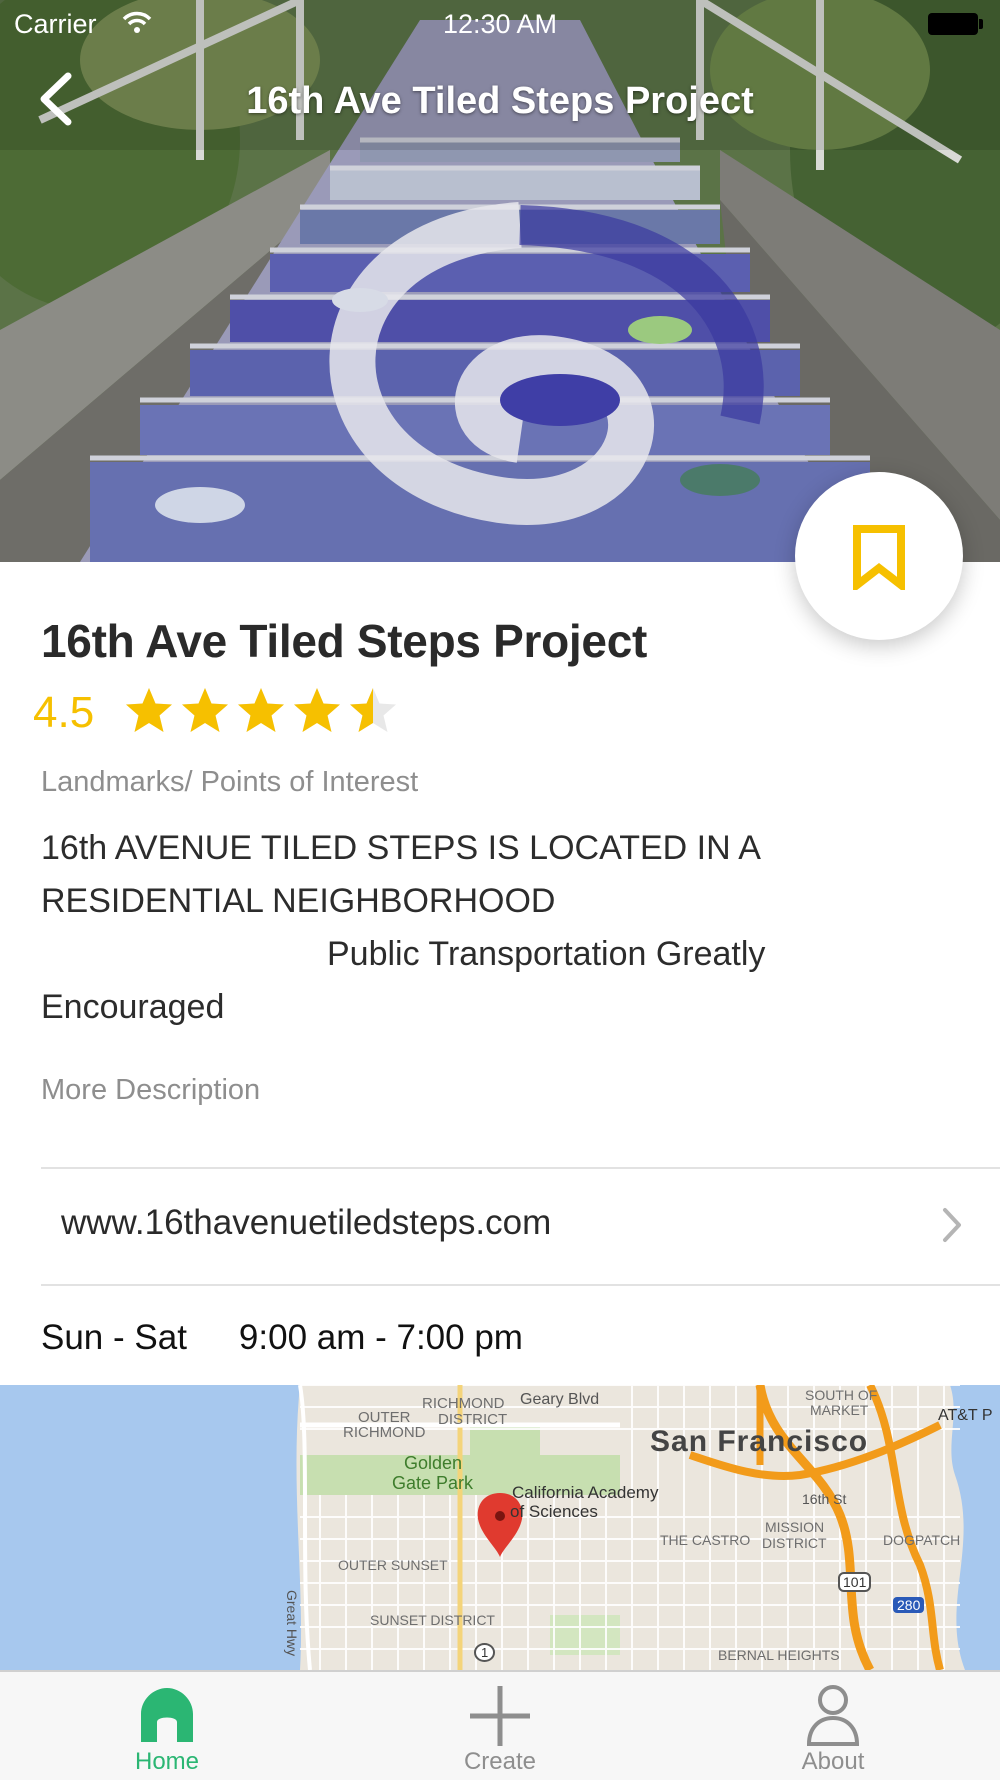  I want to click on bookmark-icon, so click(879, 557).